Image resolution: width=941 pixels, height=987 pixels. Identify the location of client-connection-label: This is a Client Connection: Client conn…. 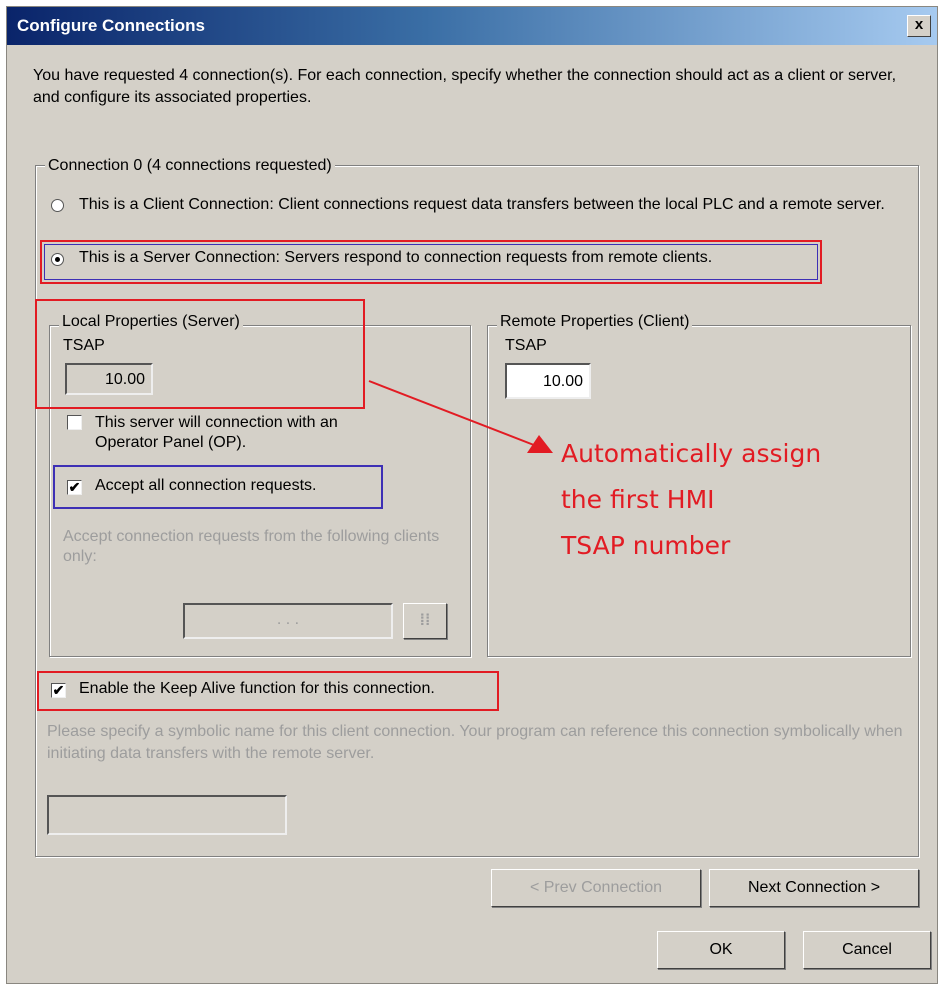
(489, 206).